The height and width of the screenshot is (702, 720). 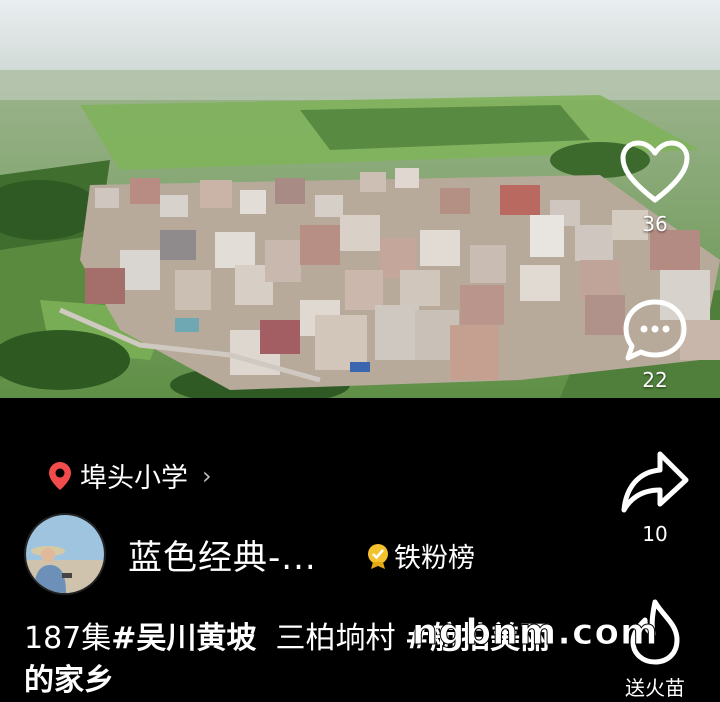 What do you see at coordinates (535, 633) in the screenshot?
I see `site-watermark: ngbnm.com` at bounding box center [535, 633].